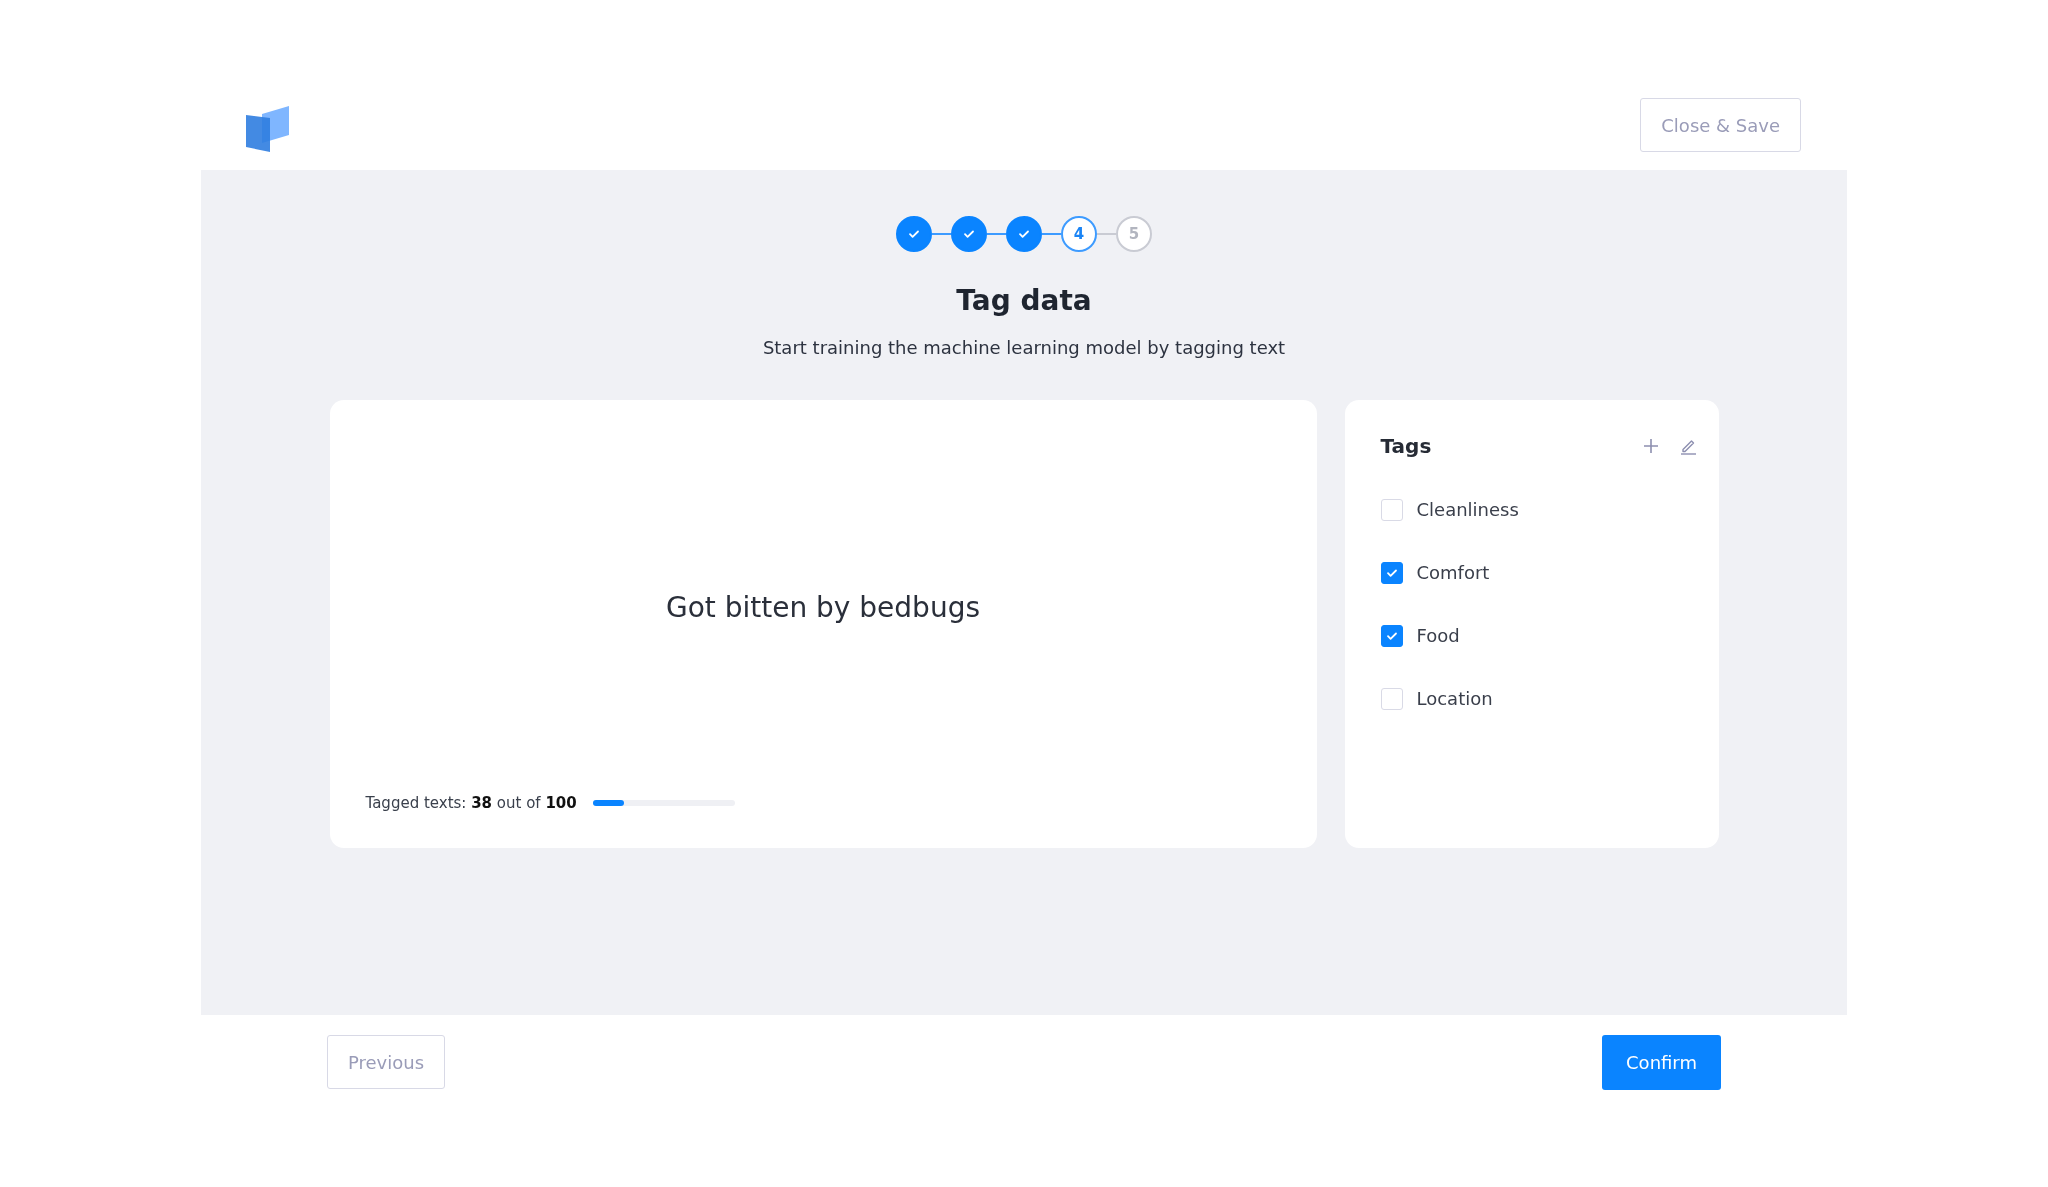 This screenshot has width=2048, height=1187. What do you see at coordinates (1024, 300) in the screenshot?
I see `page-title: Tag data` at bounding box center [1024, 300].